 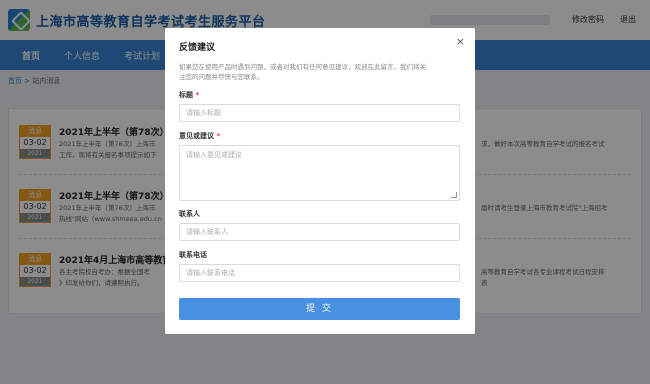 What do you see at coordinates (320, 136) in the screenshot?
I see `suggestion-label: 意见或建议 *` at bounding box center [320, 136].